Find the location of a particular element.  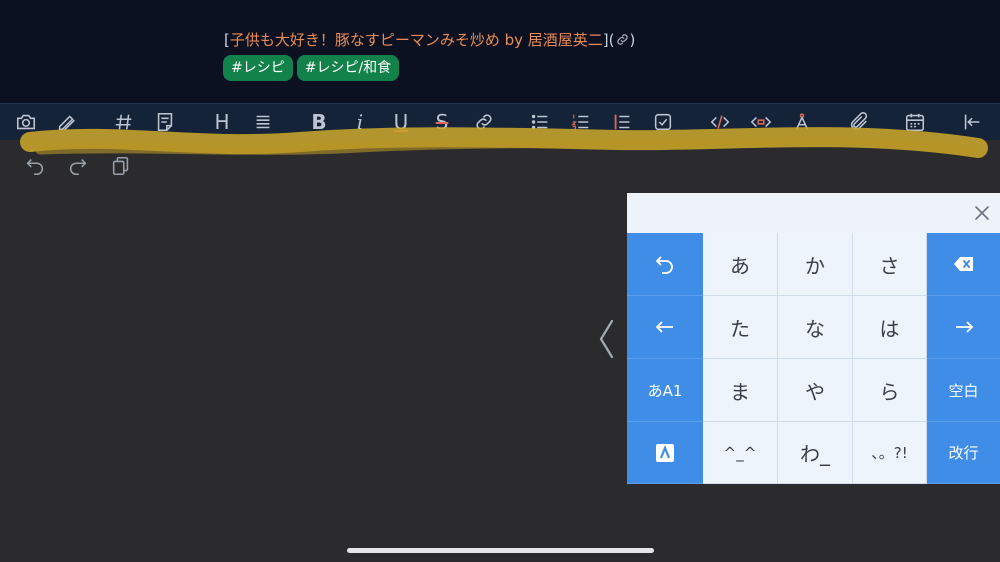

tag-recipe: #レシピ is located at coordinates (258, 68).